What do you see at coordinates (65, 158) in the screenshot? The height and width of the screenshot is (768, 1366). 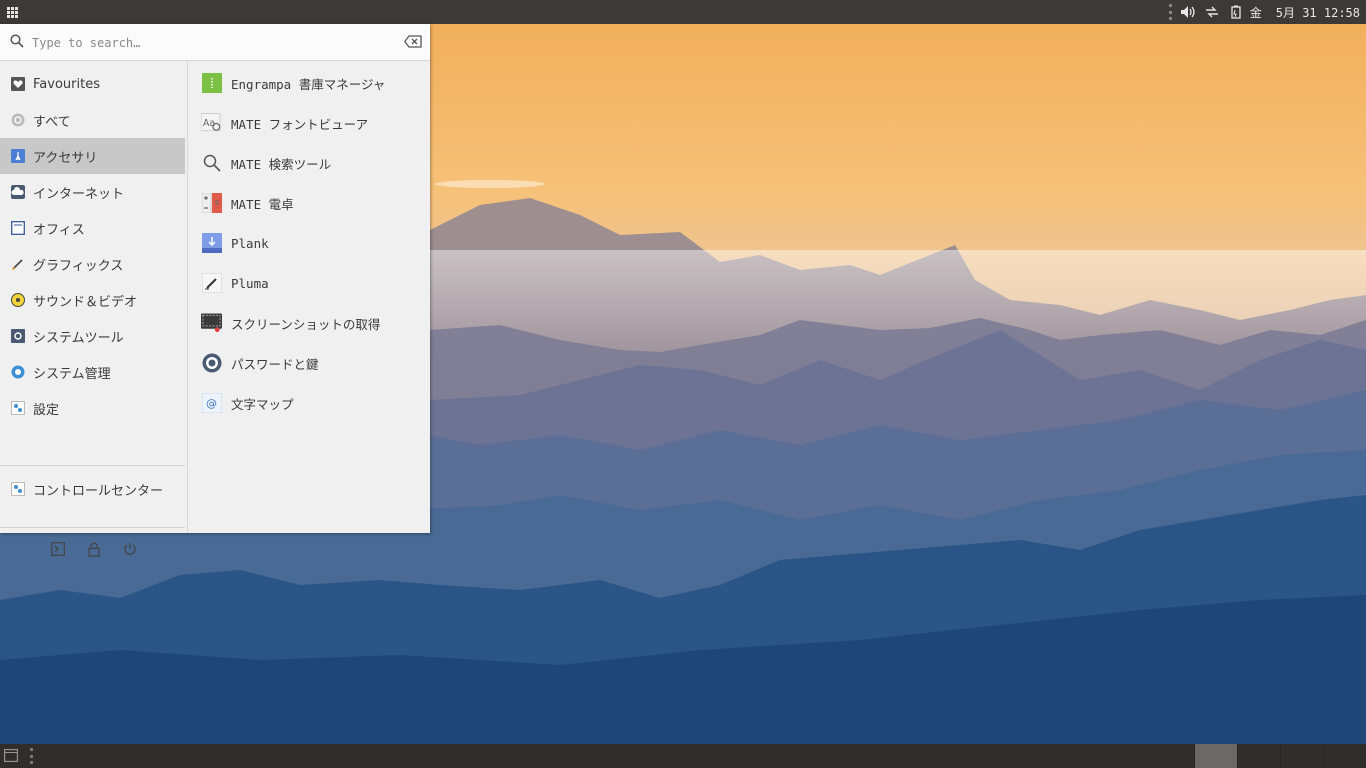 I see `category-label: アクセサリ` at bounding box center [65, 158].